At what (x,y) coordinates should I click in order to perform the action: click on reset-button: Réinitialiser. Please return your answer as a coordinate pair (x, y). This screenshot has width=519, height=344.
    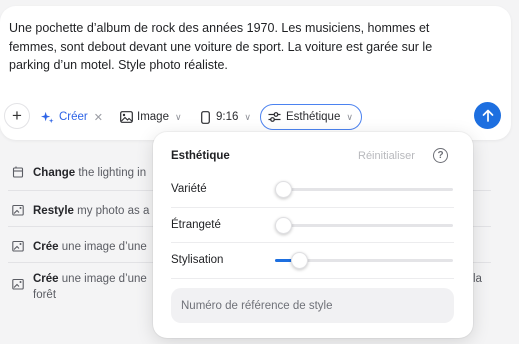
    Looking at the image, I should click on (386, 156).